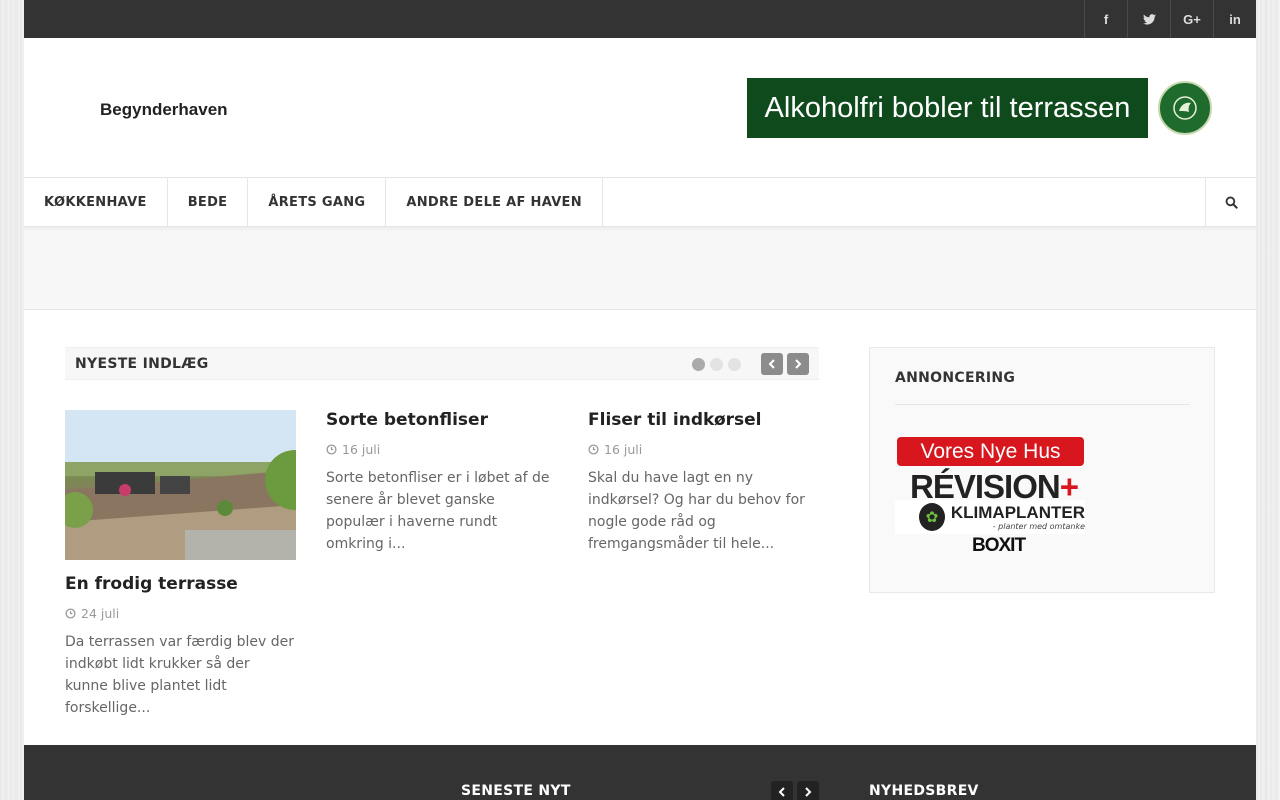 The image size is (1280, 800). Describe the element at coordinates (1185, 108) in the screenshot. I see `lion-seal-icon` at that location.